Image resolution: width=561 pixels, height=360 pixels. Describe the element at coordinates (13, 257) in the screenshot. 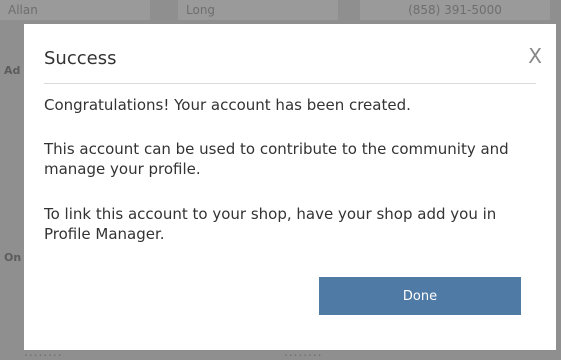

I see `section-label-online: On` at that location.